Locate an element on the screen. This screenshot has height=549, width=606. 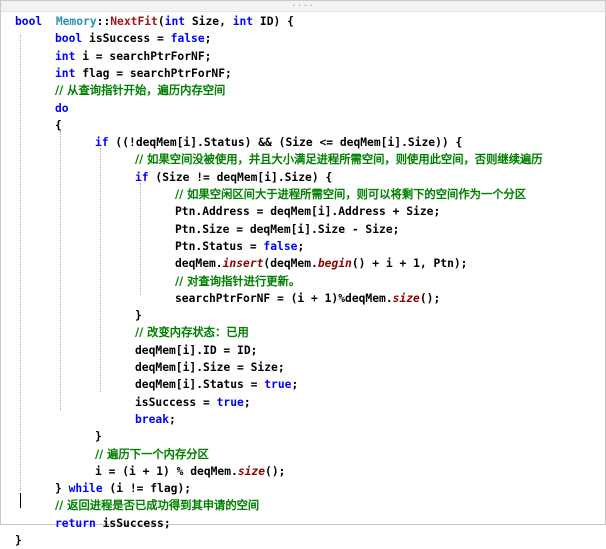
code-token: (i != flag); is located at coordinates (147, 489).